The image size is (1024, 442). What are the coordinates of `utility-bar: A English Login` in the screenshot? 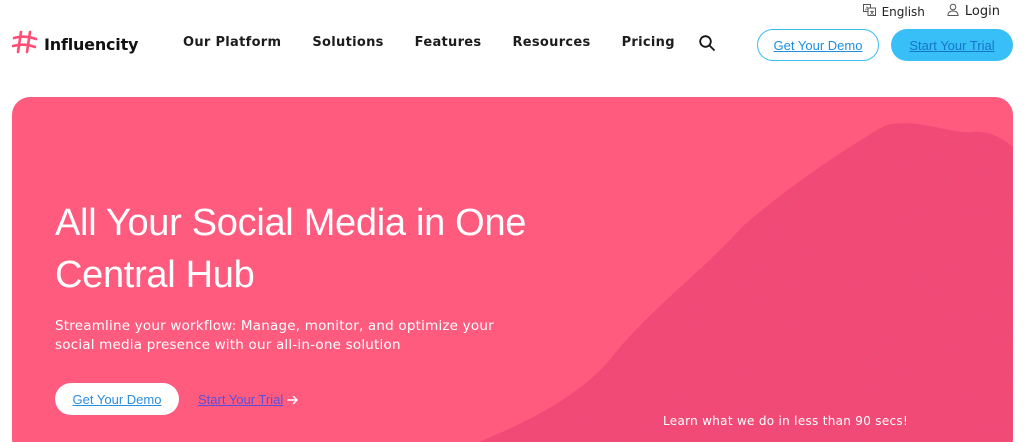 It's located at (931, 11).